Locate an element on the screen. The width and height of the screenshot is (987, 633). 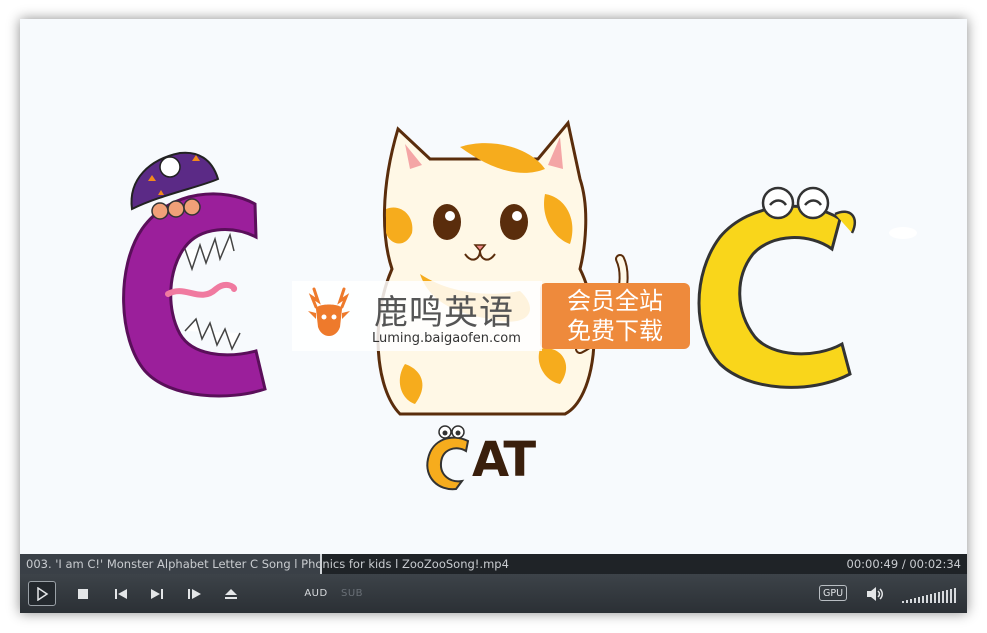
skip-next-icon is located at coordinates (157, 593).